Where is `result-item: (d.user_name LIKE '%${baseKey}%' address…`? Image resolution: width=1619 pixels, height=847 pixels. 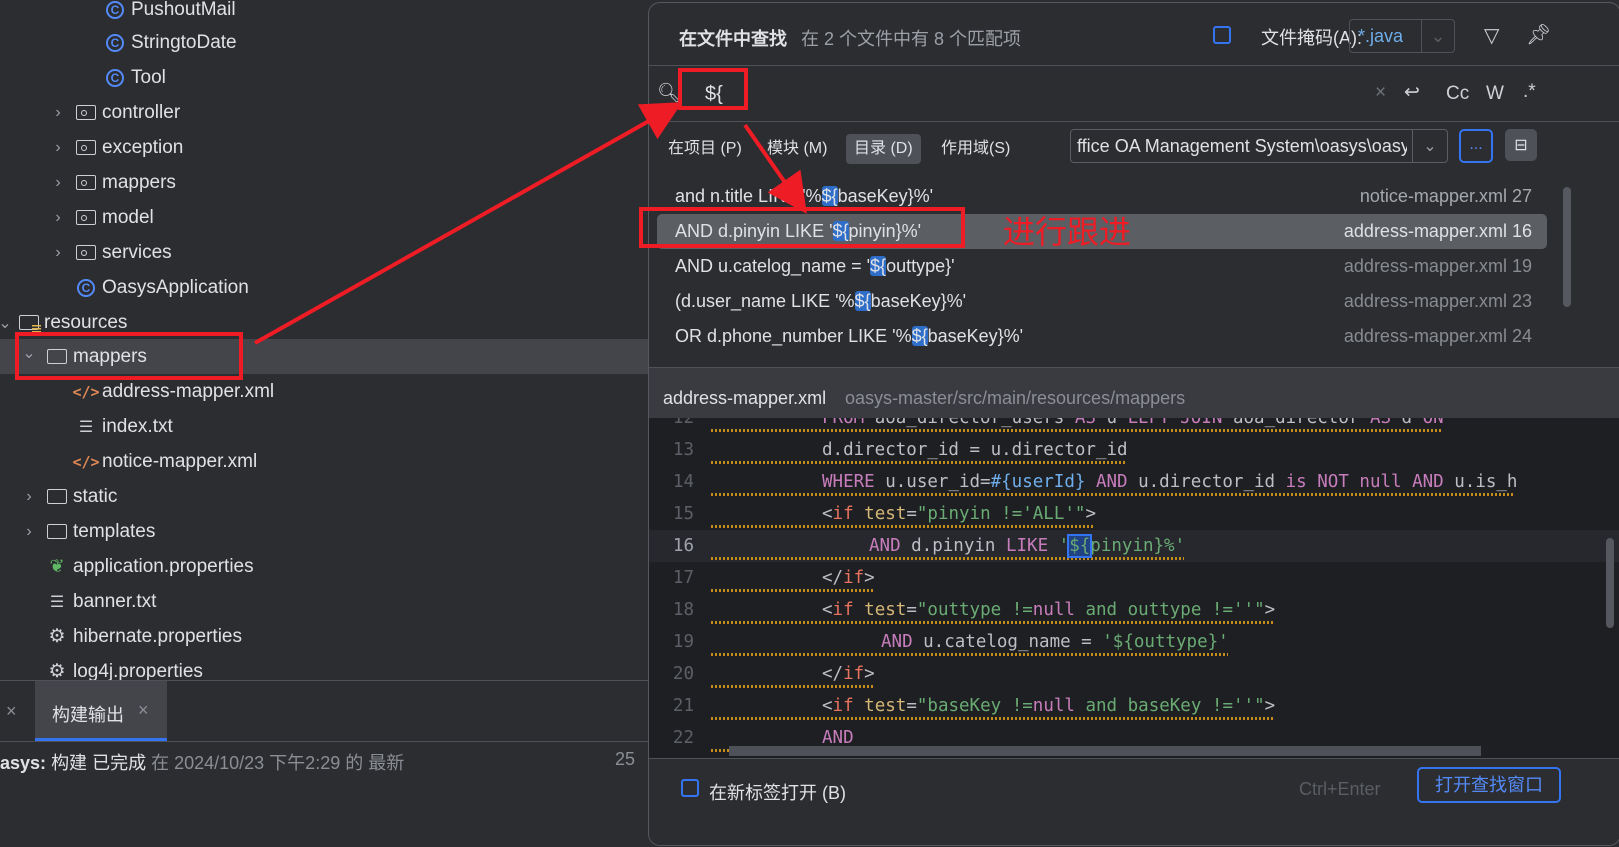
result-item: (d.user_name LIKE '%${baseKey}%' address… is located at coordinates (1134, 301).